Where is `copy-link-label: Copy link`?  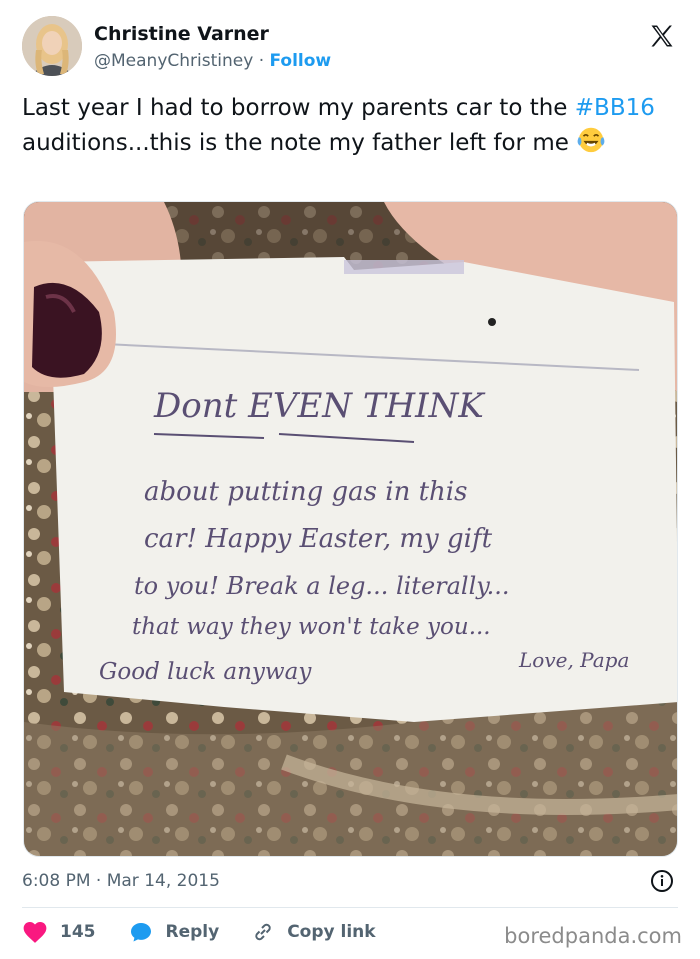
copy-link-label: Copy link is located at coordinates (331, 932).